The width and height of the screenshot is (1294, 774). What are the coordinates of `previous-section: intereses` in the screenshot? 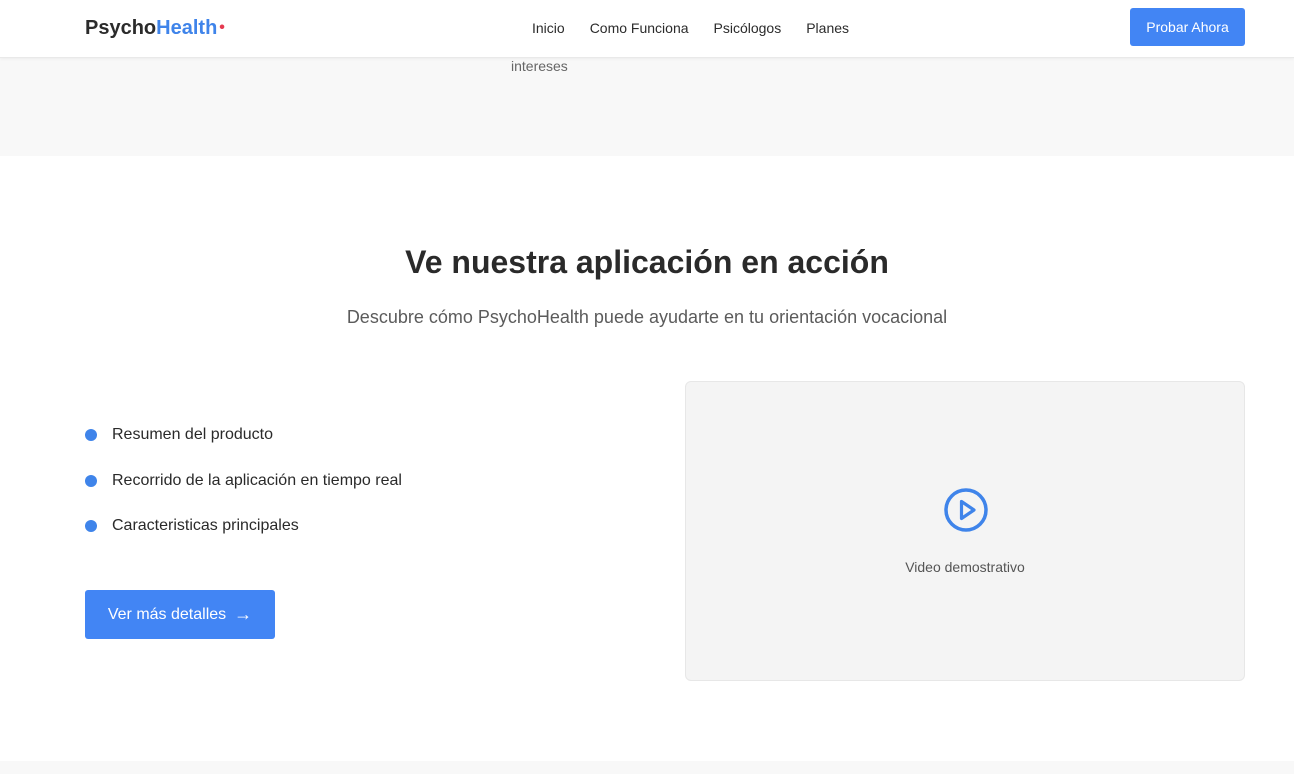 It's located at (647, 107).